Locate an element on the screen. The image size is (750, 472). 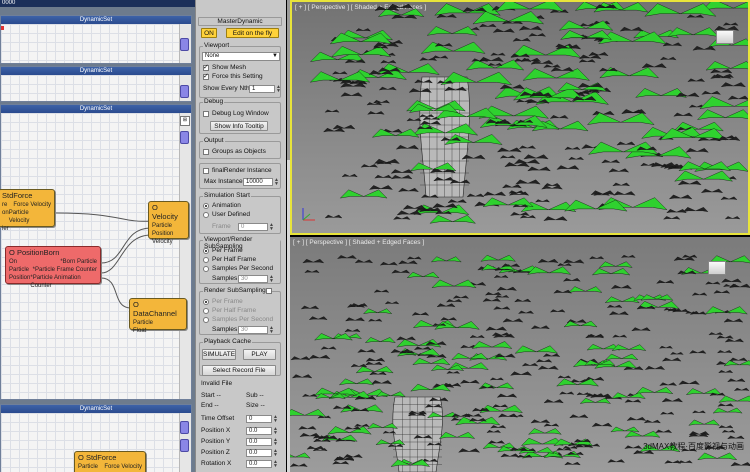
rotation-x-input: 0.0 is located at coordinates (259, 464).